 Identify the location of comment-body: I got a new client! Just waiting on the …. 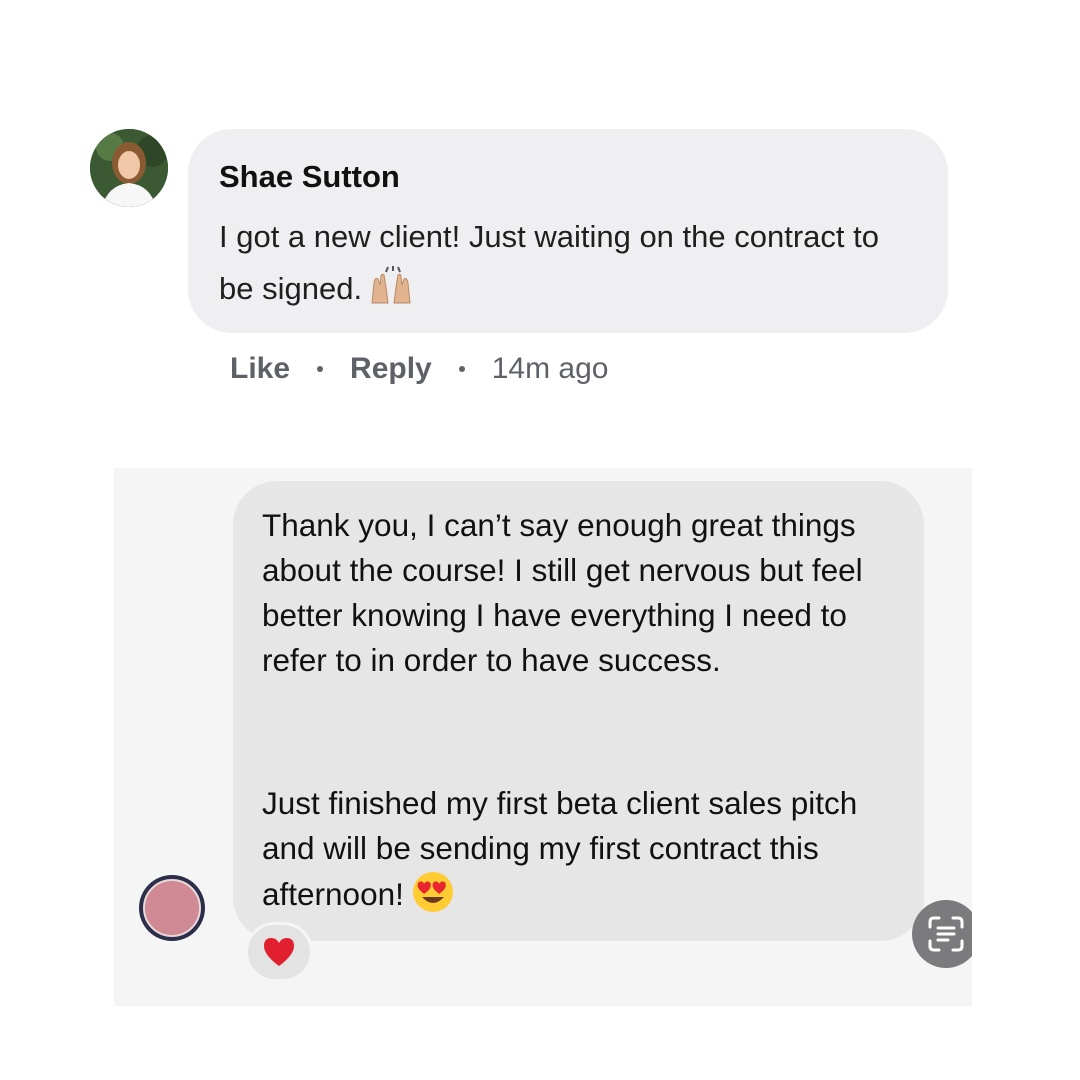
(549, 262).